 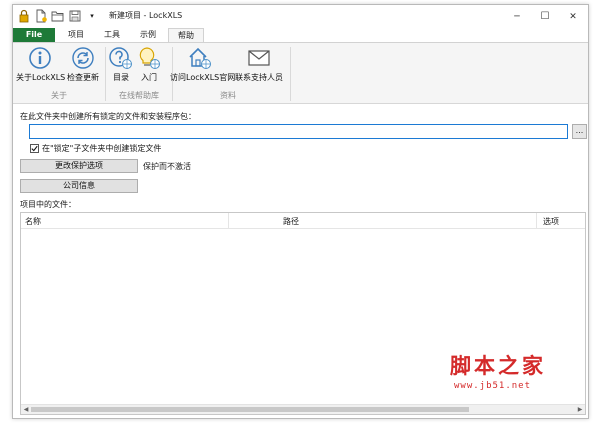 I want to click on tab-help: 帮助, so click(x=186, y=35).